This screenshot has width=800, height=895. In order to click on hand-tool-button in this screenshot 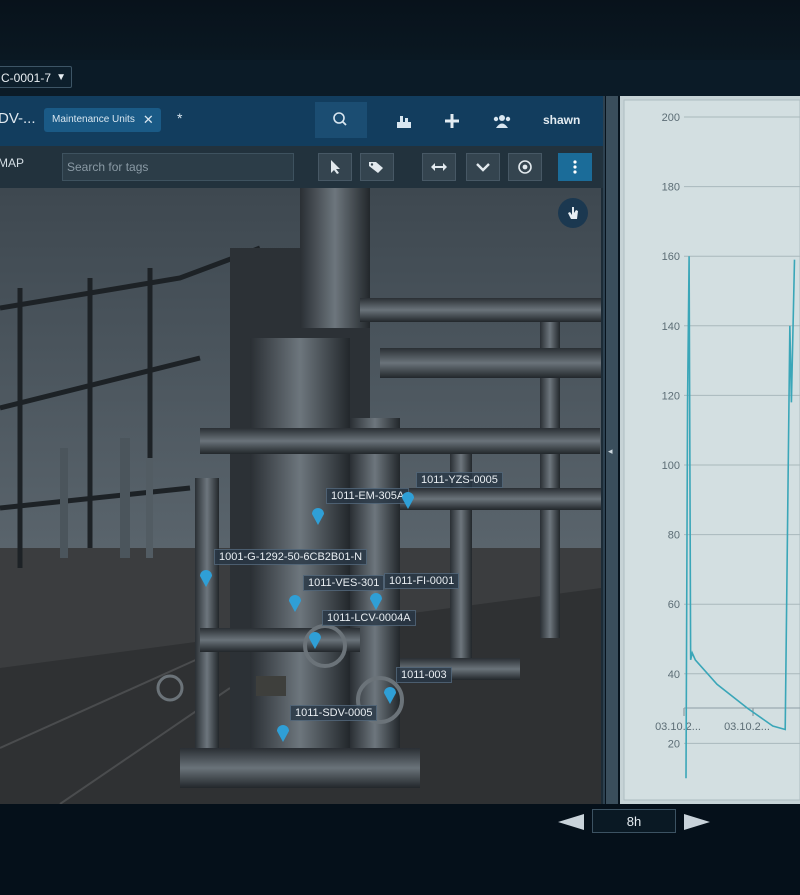, I will do `click(573, 213)`.